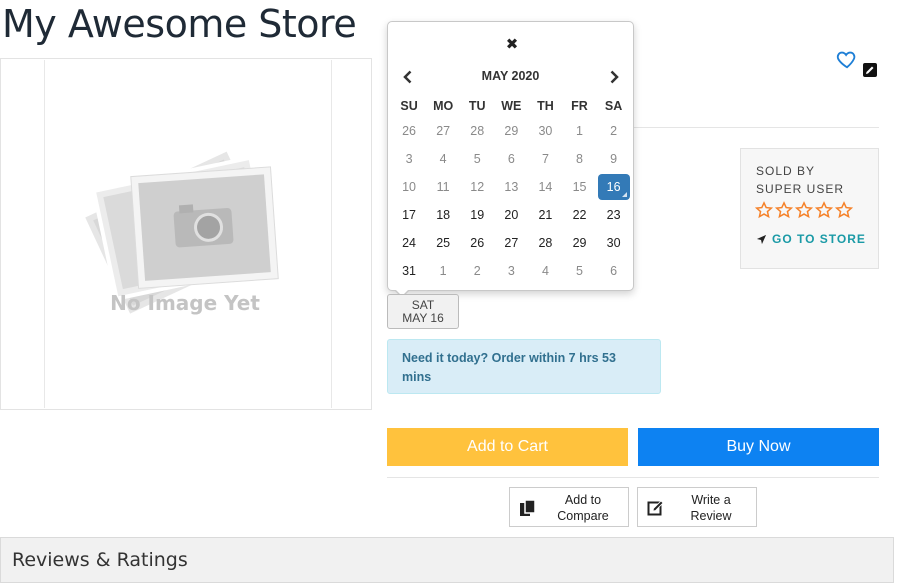 This screenshot has height=583, width=911. I want to click on calendar-week-row: 24 25 26 27 28 29 30, so click(511, 243).